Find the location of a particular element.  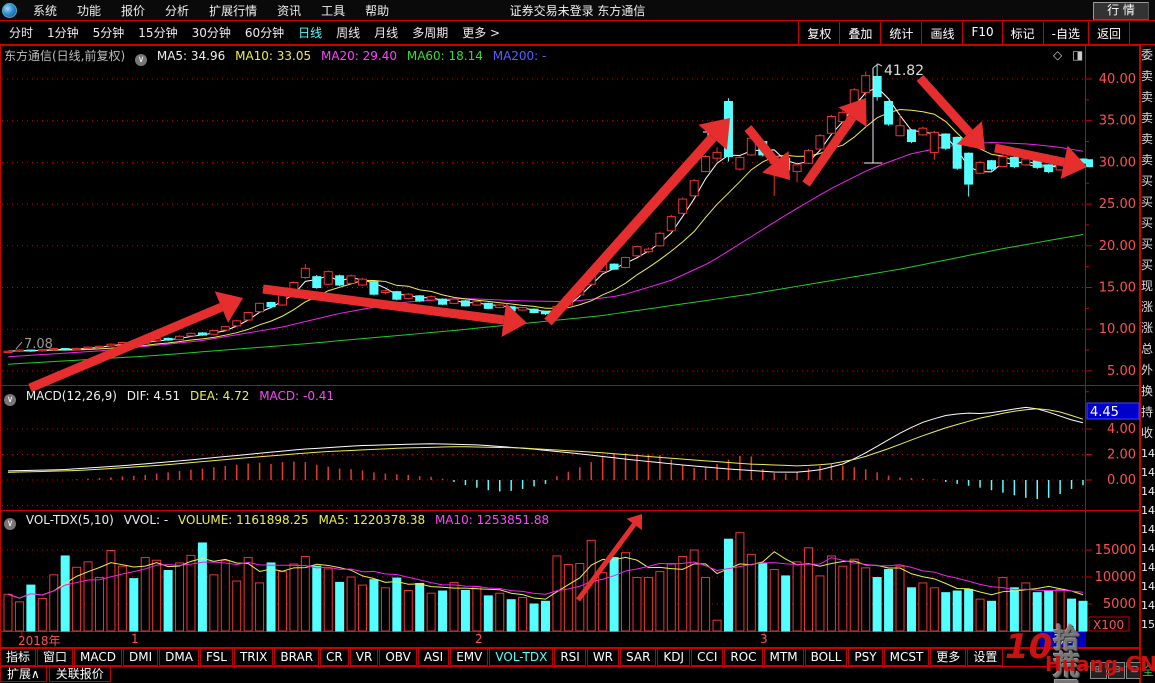

indicator-item-CCI: CCI is located at coordinates (707, 657).